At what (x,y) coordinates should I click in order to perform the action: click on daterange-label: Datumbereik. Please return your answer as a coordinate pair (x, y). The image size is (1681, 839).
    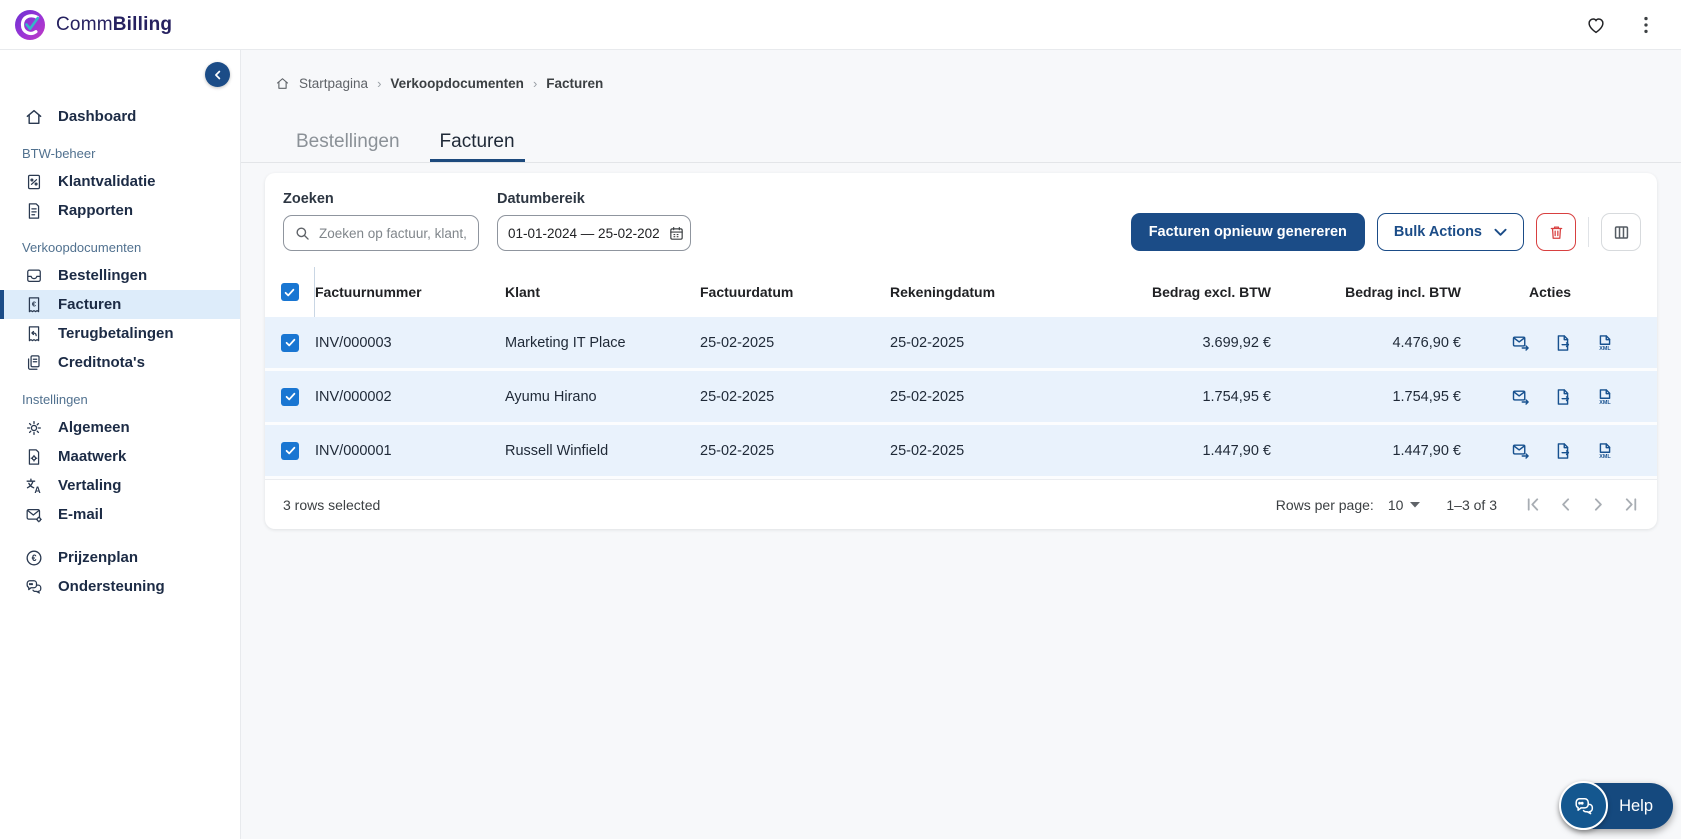
    Looking at the image, I should click on (541, 199).